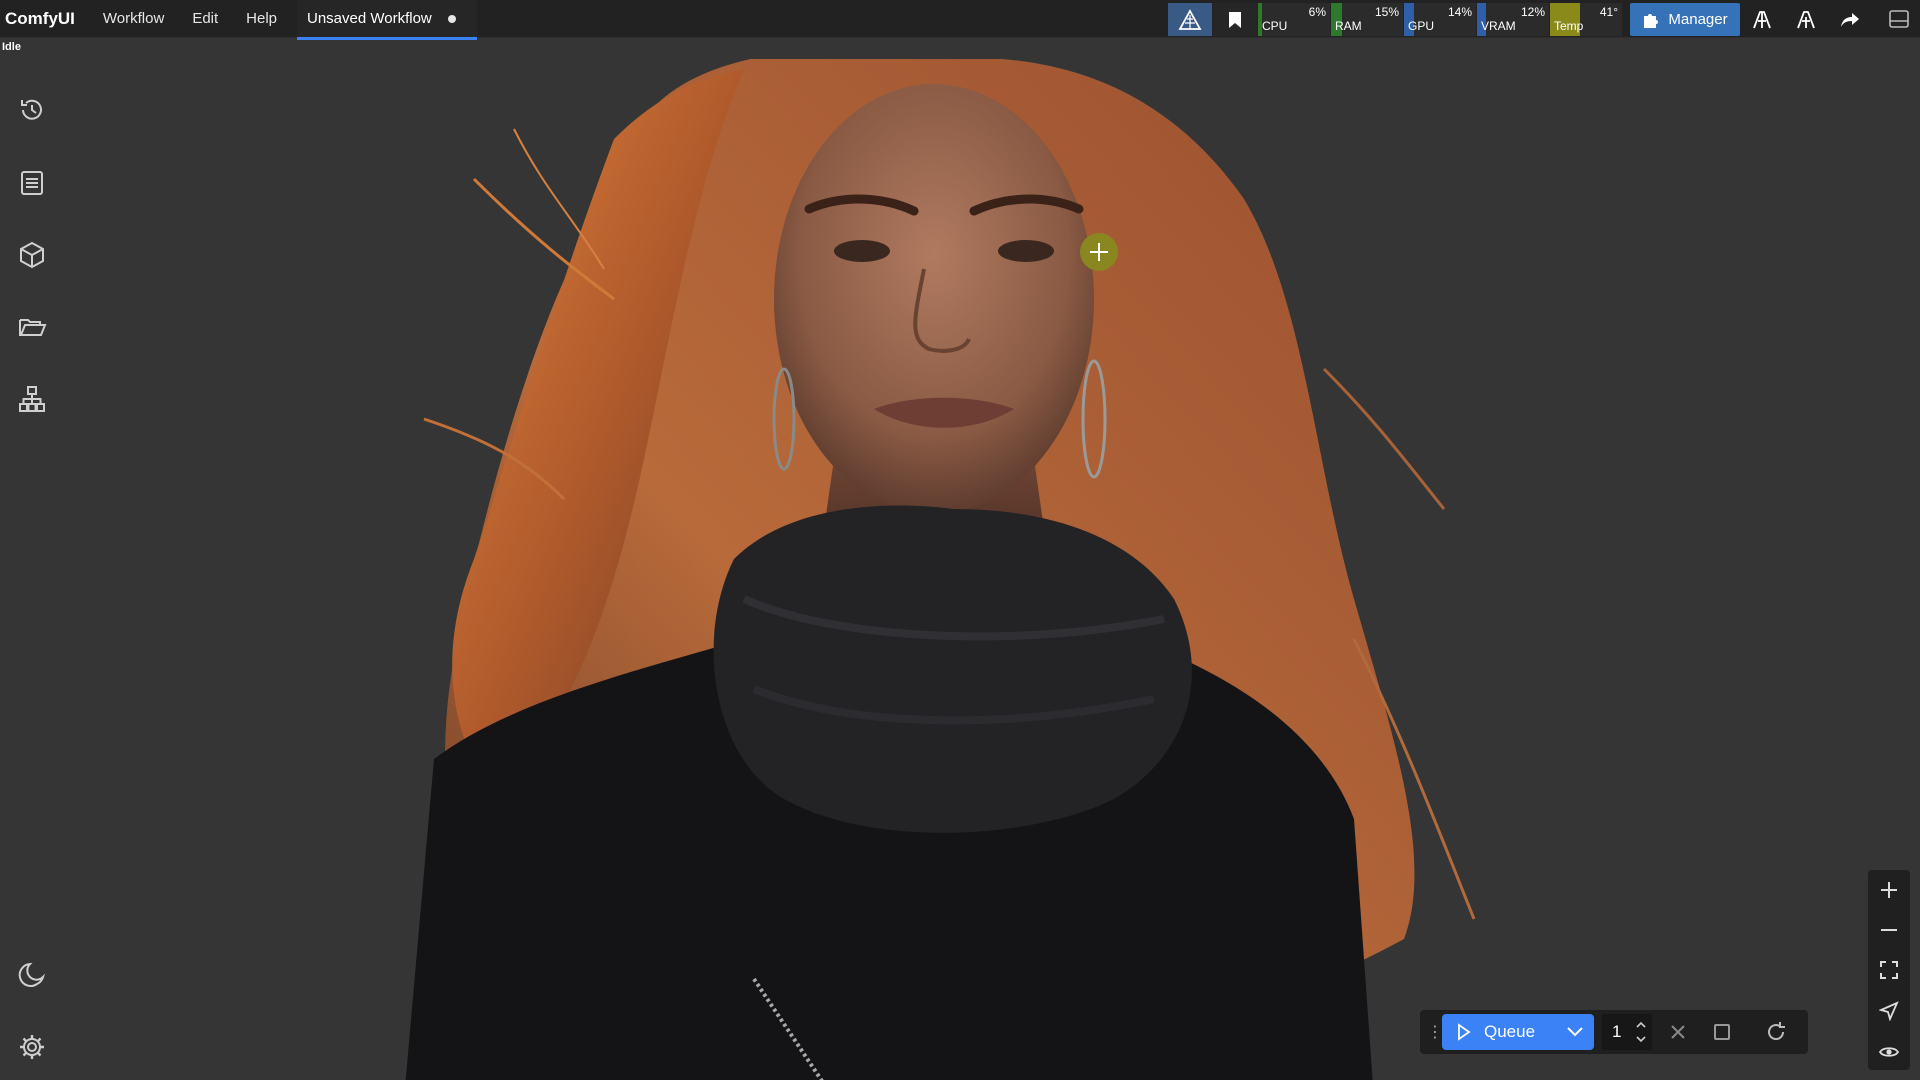 This screenshot has height=1080, width=1920. I want to click on monitor-gpu: GPU 14%, so click(1440, 19).